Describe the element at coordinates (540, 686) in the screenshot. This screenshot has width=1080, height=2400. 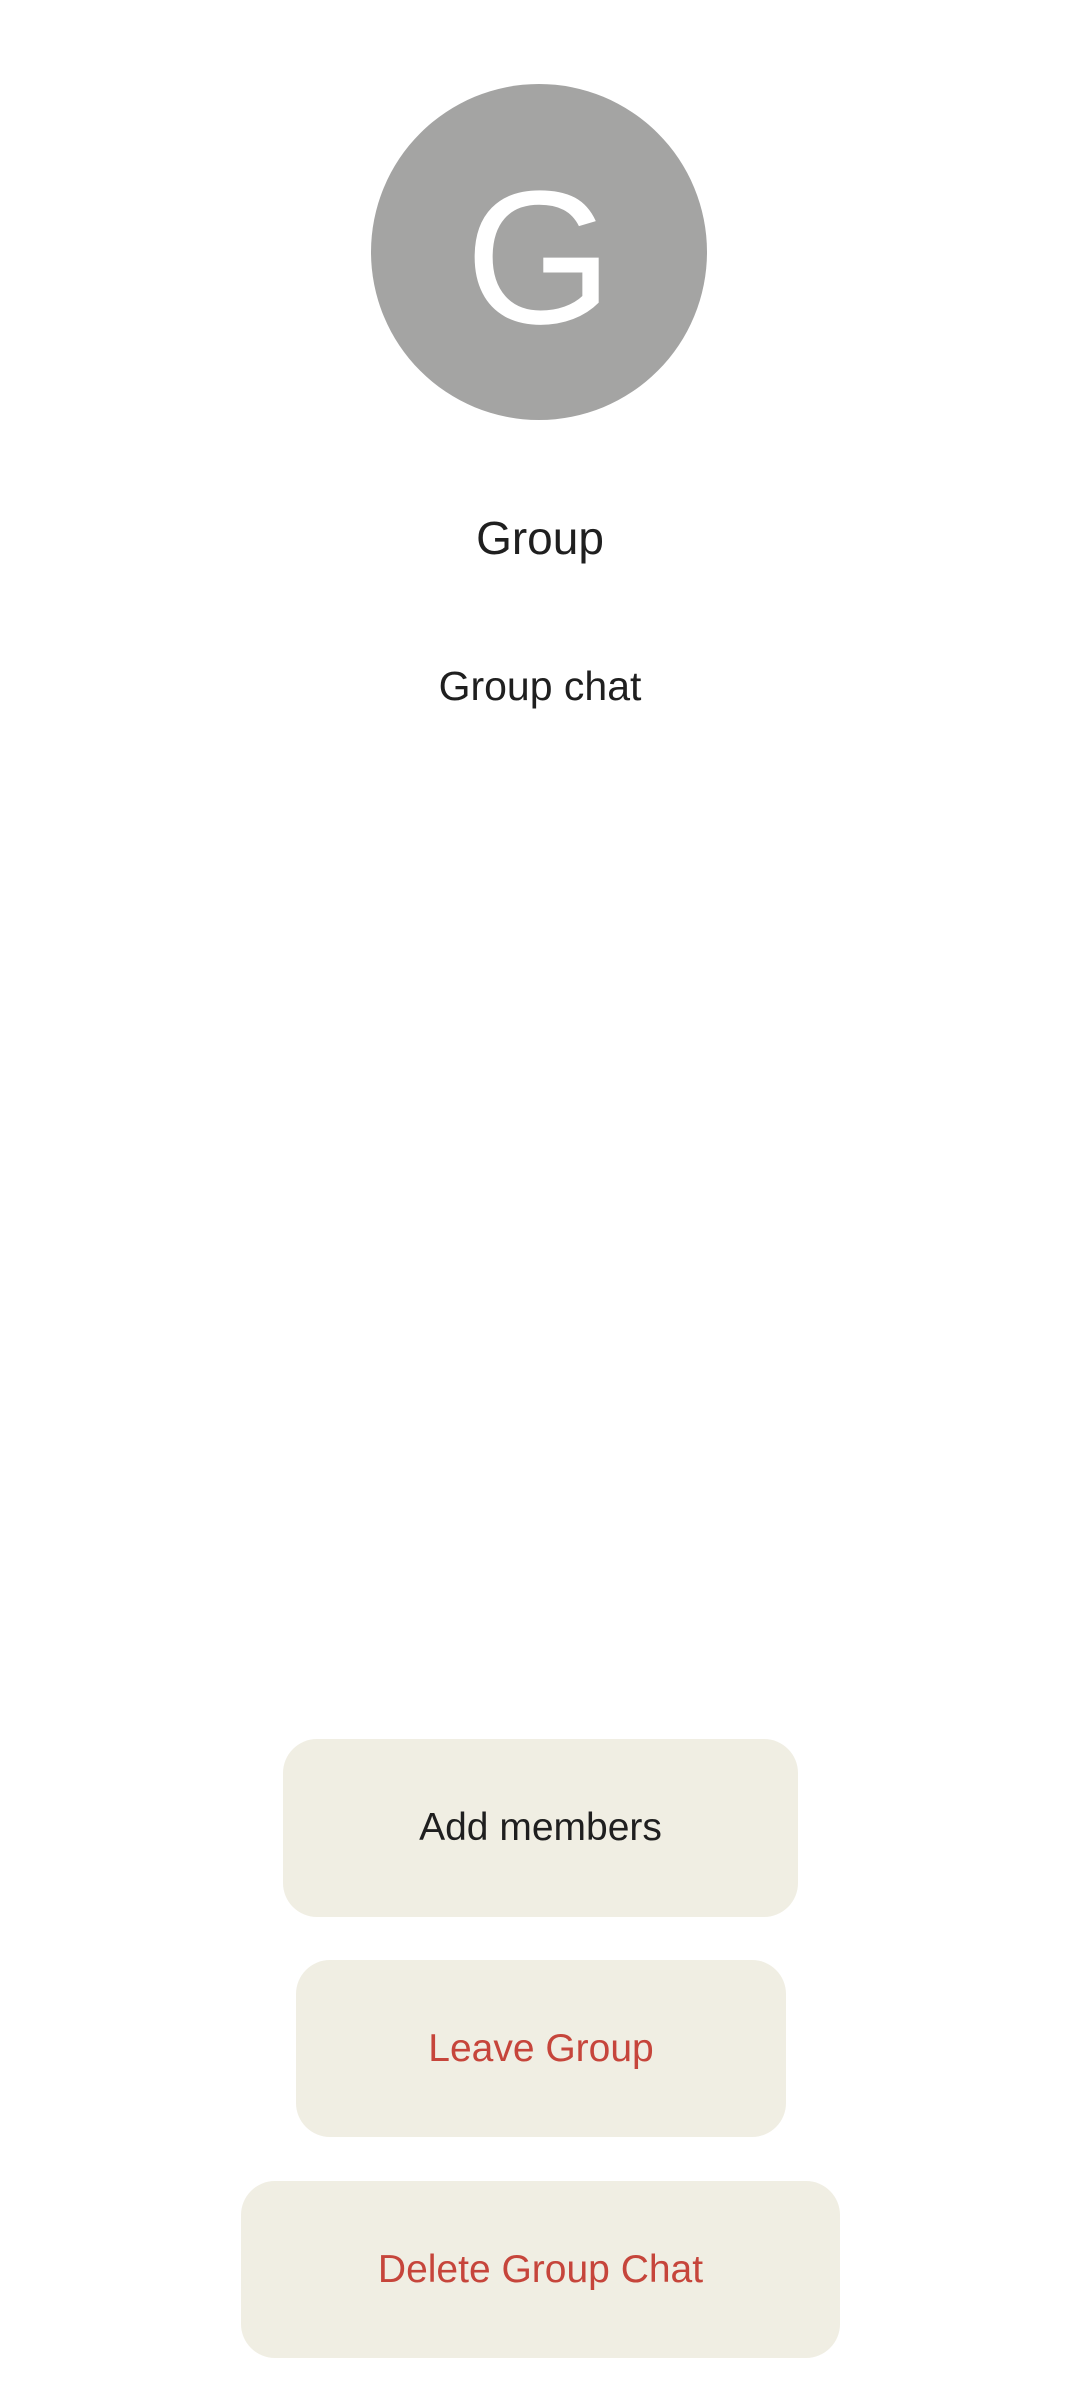
I see `group-description: Group chat` at that location.